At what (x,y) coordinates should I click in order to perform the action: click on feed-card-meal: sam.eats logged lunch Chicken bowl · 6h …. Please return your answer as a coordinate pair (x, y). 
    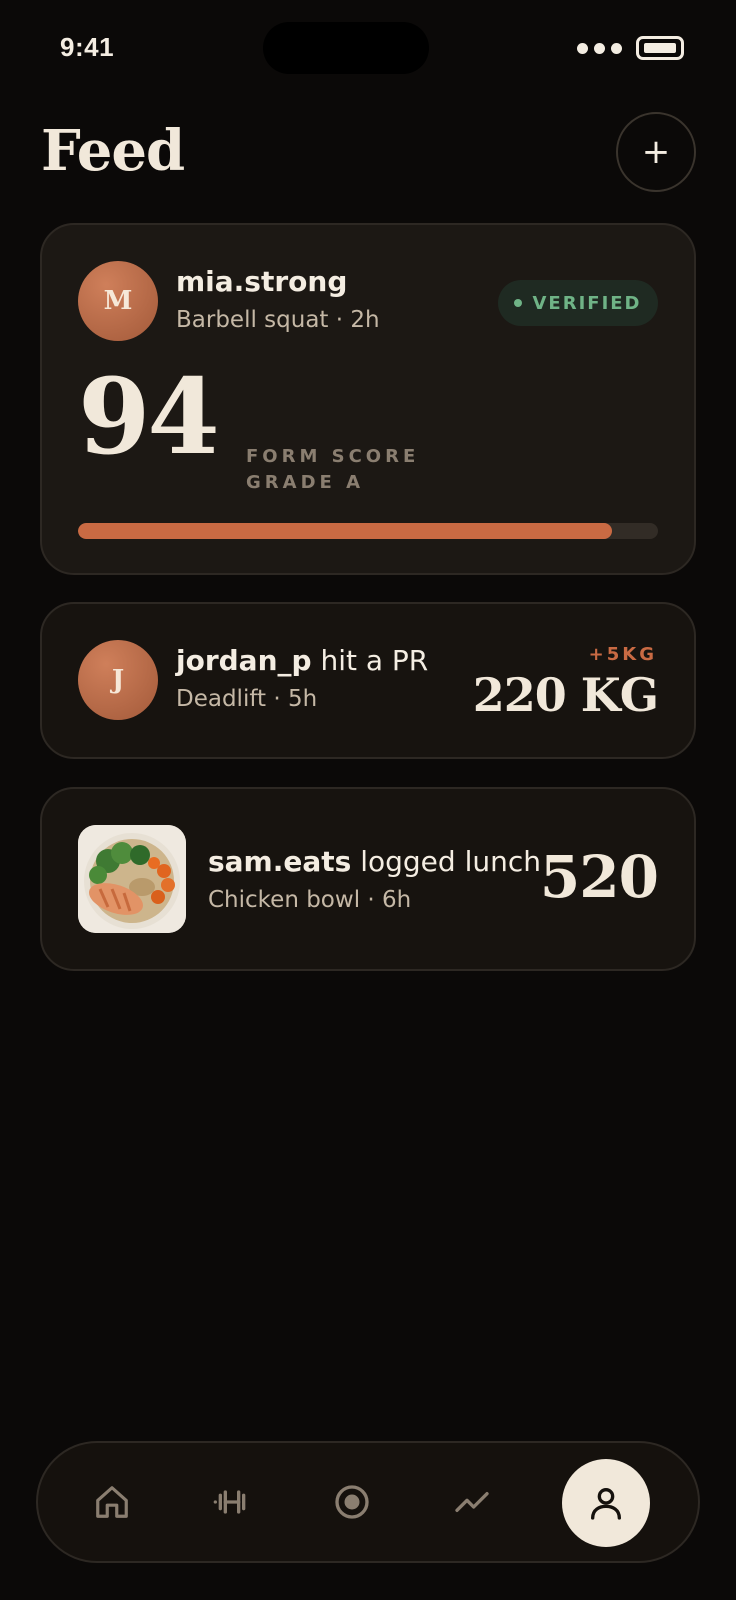
    Looking at the image, I should click on (368, 879).